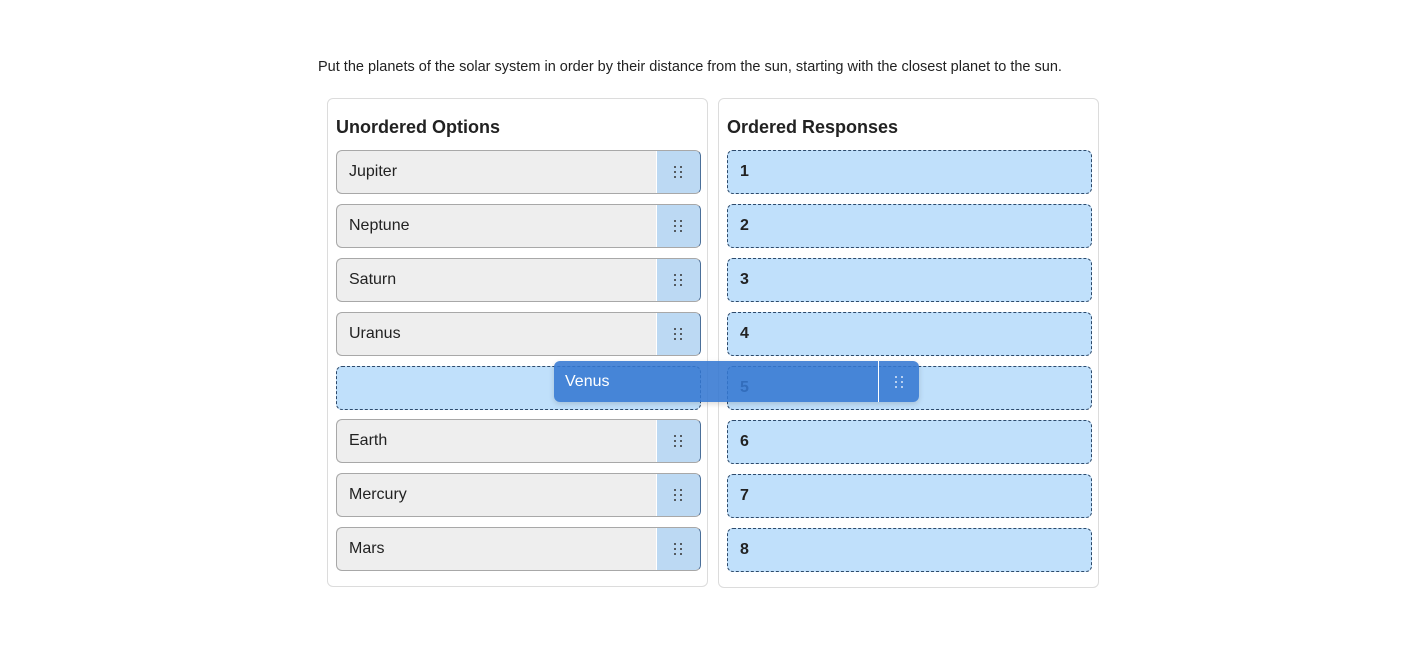 The height and width of the screenshot is (653, 1426). I want to click on response-slot: 2, so click(909, 226).